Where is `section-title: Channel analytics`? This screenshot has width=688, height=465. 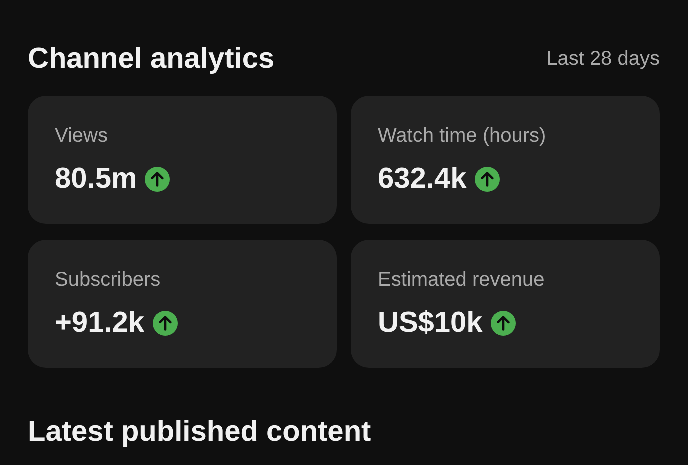 section-title: Channel analytics is located at coordinates (151, 59).